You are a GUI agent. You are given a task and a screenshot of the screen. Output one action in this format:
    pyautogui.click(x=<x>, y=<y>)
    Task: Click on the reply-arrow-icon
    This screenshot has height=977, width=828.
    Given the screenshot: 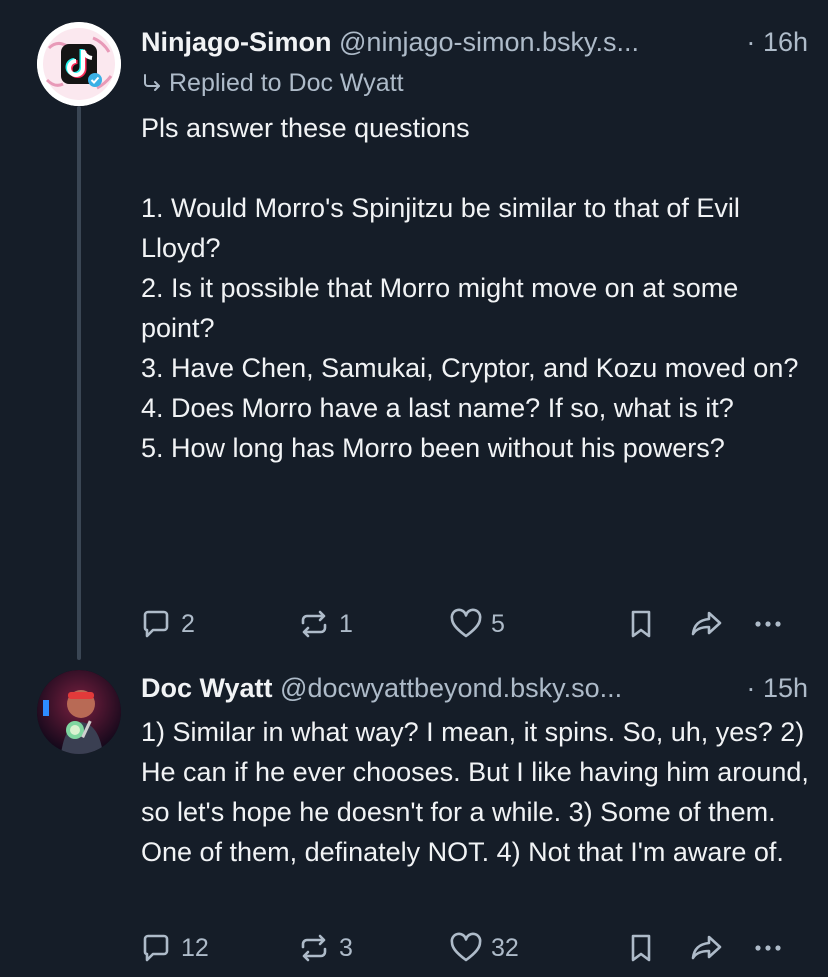 What is the action you would take?
    pyautogui.click(x=152, y=83)
    